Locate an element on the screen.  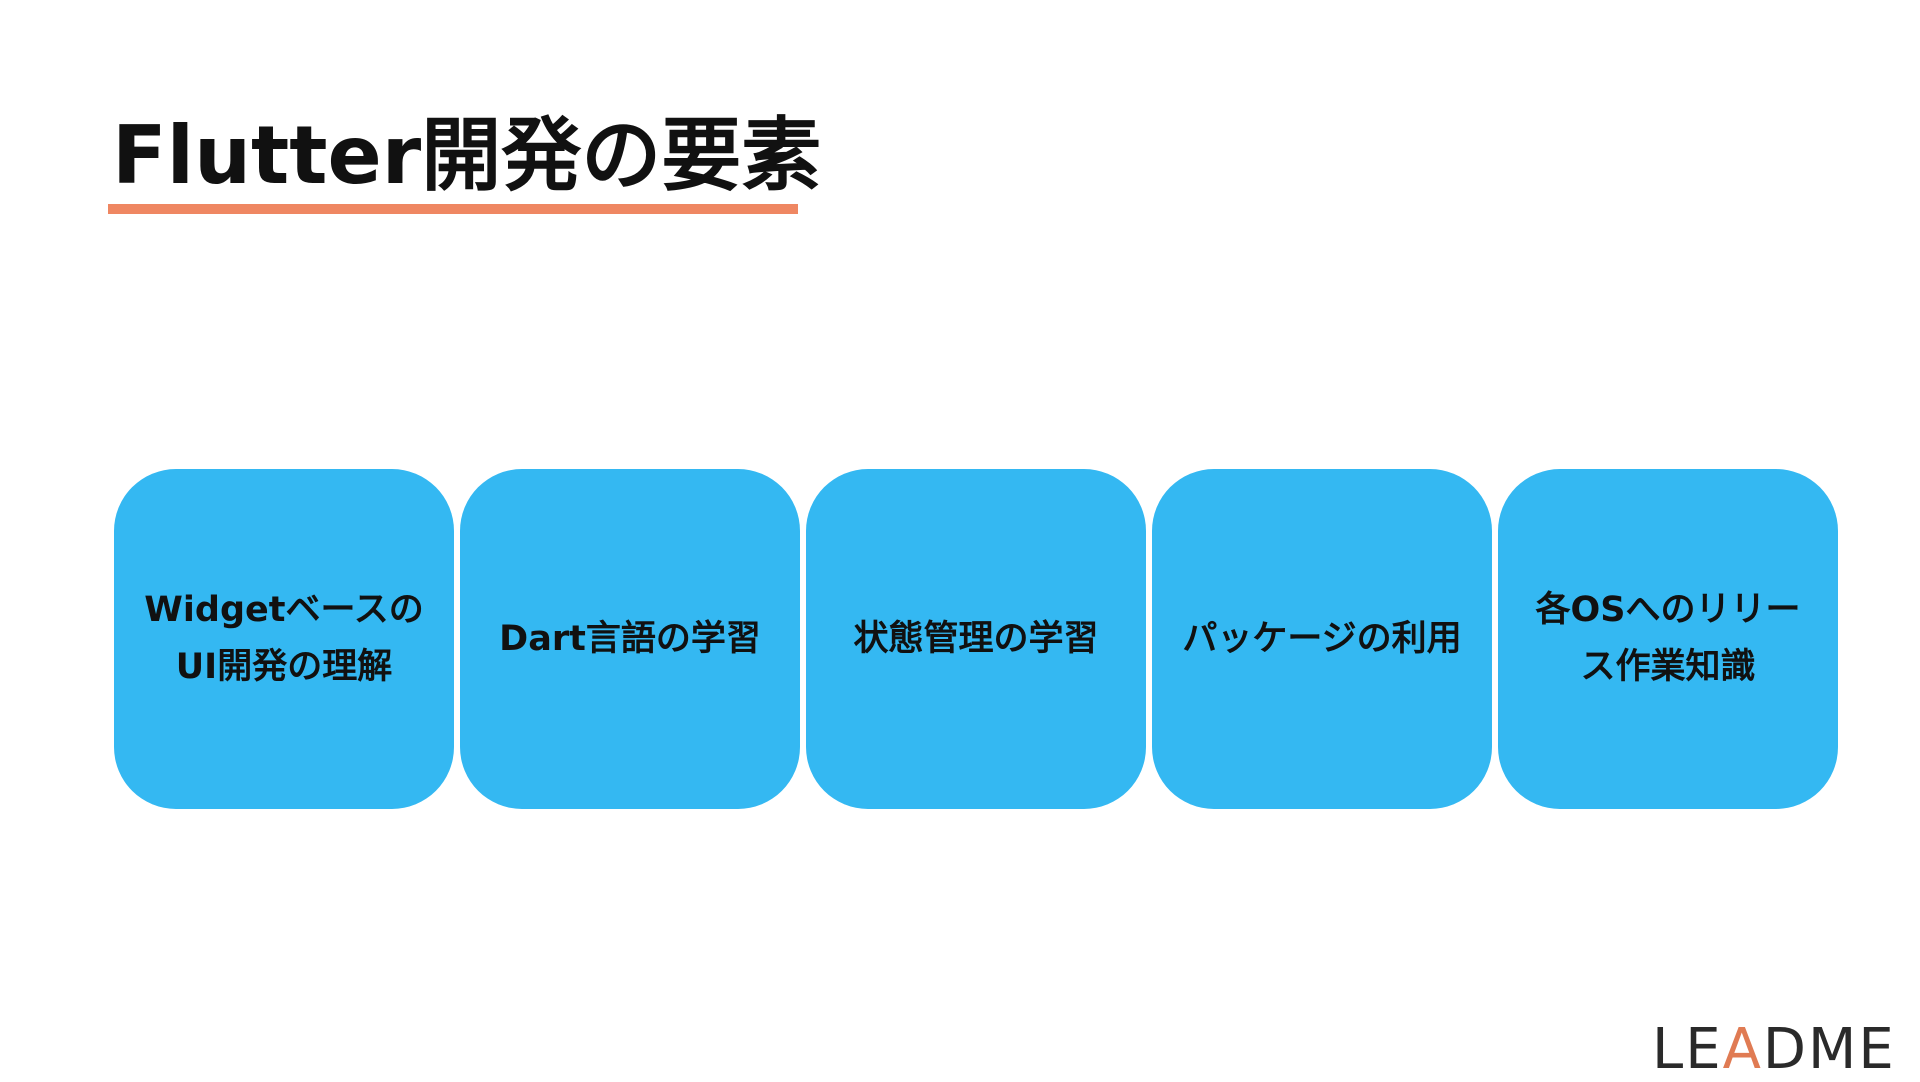
card-label: パッケージの利用 is located at coordinates (1322, 638).